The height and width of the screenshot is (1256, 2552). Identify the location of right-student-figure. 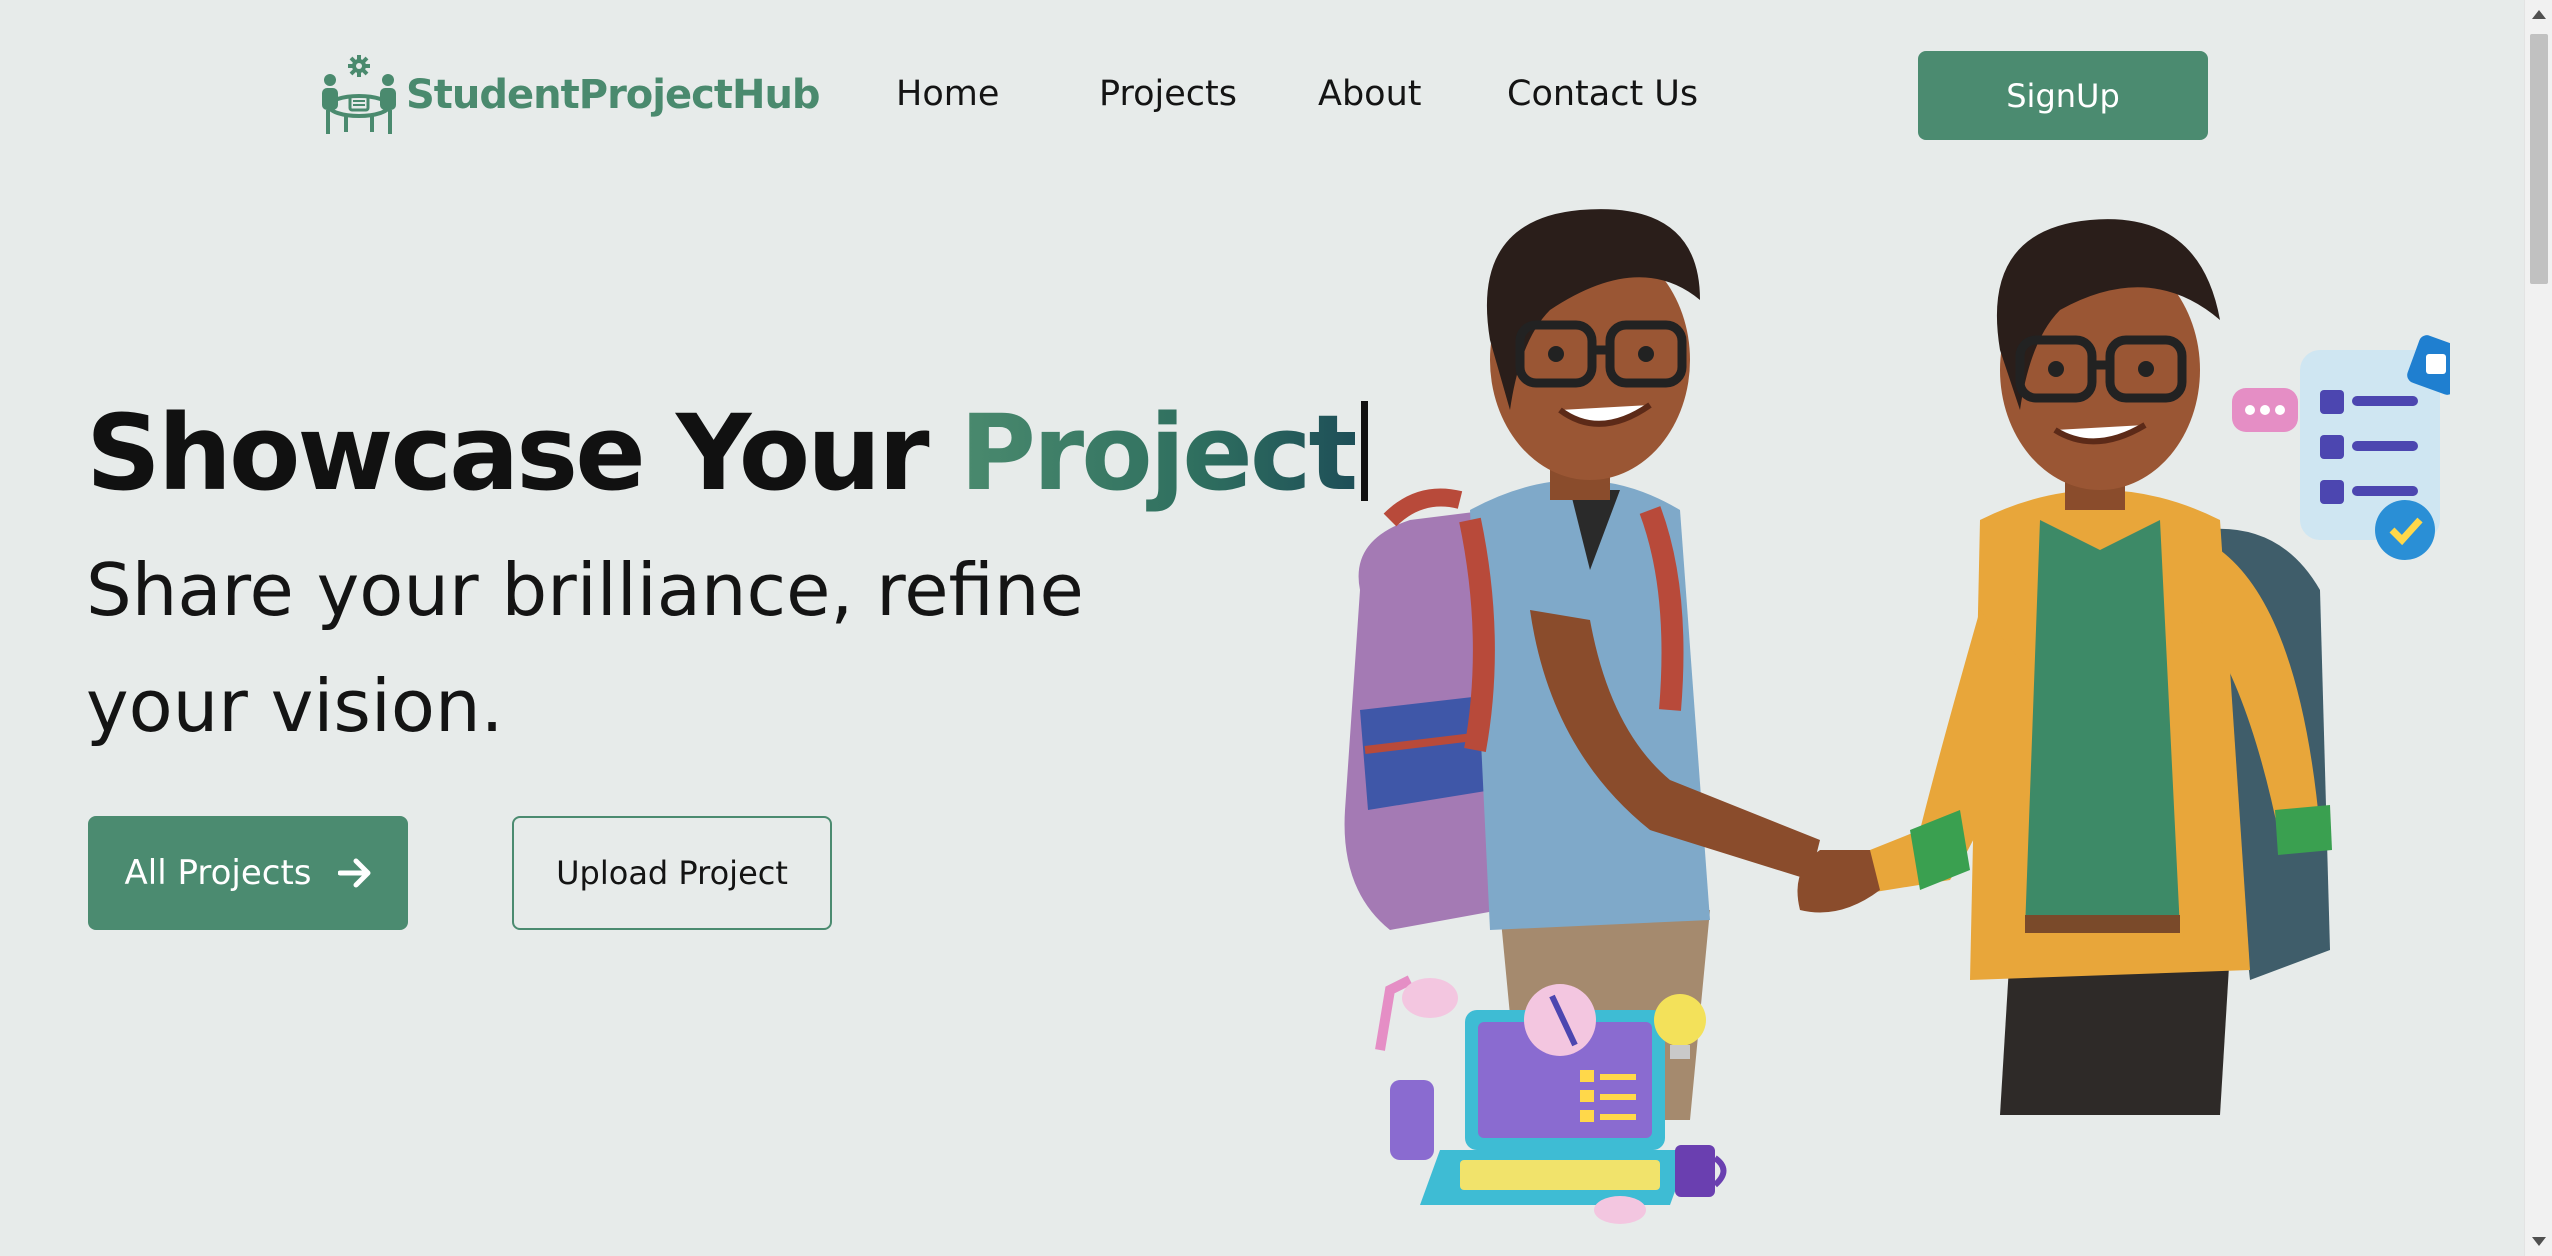
(2064, 667).